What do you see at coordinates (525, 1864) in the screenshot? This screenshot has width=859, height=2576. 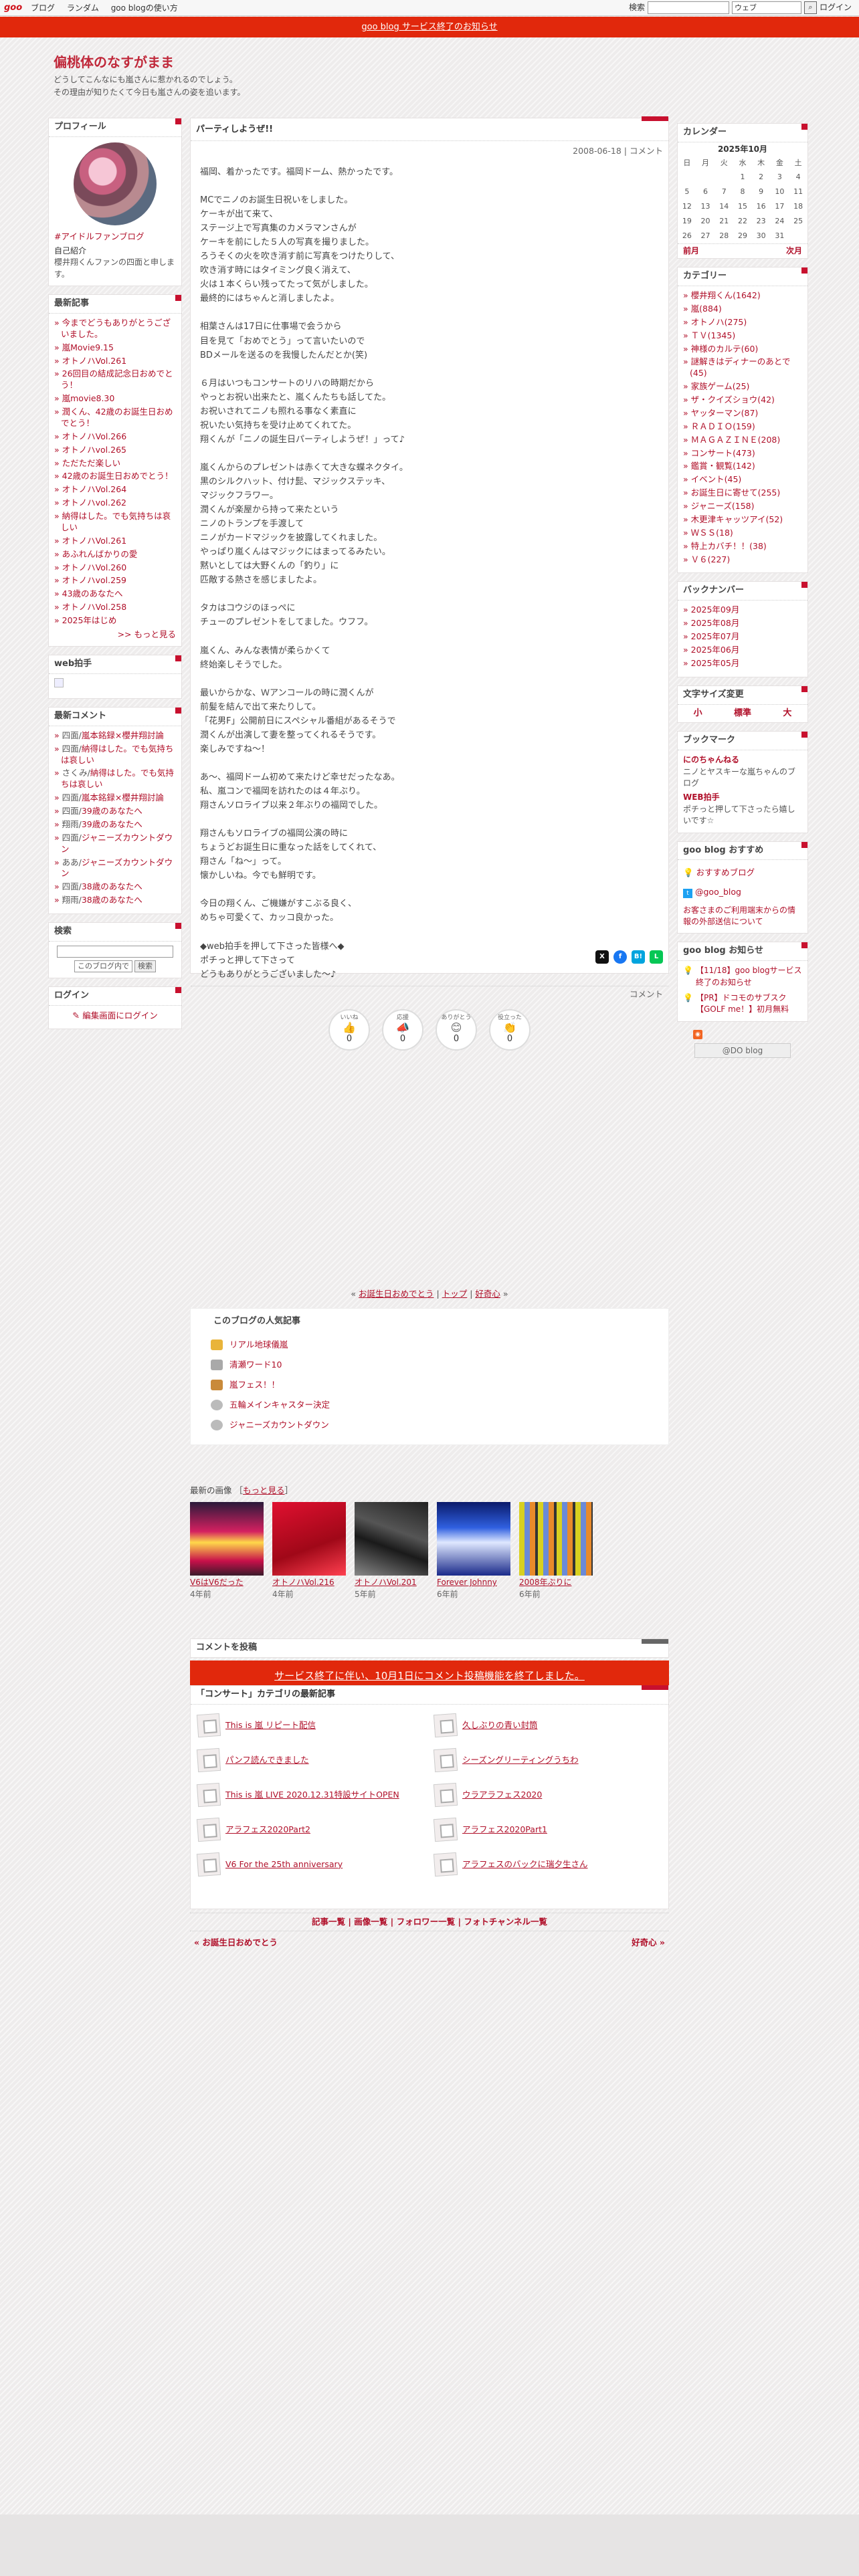 I see `category-latest-link: アラフェスのバックに瑞夕生さん` at bounding box center [525, 1864].